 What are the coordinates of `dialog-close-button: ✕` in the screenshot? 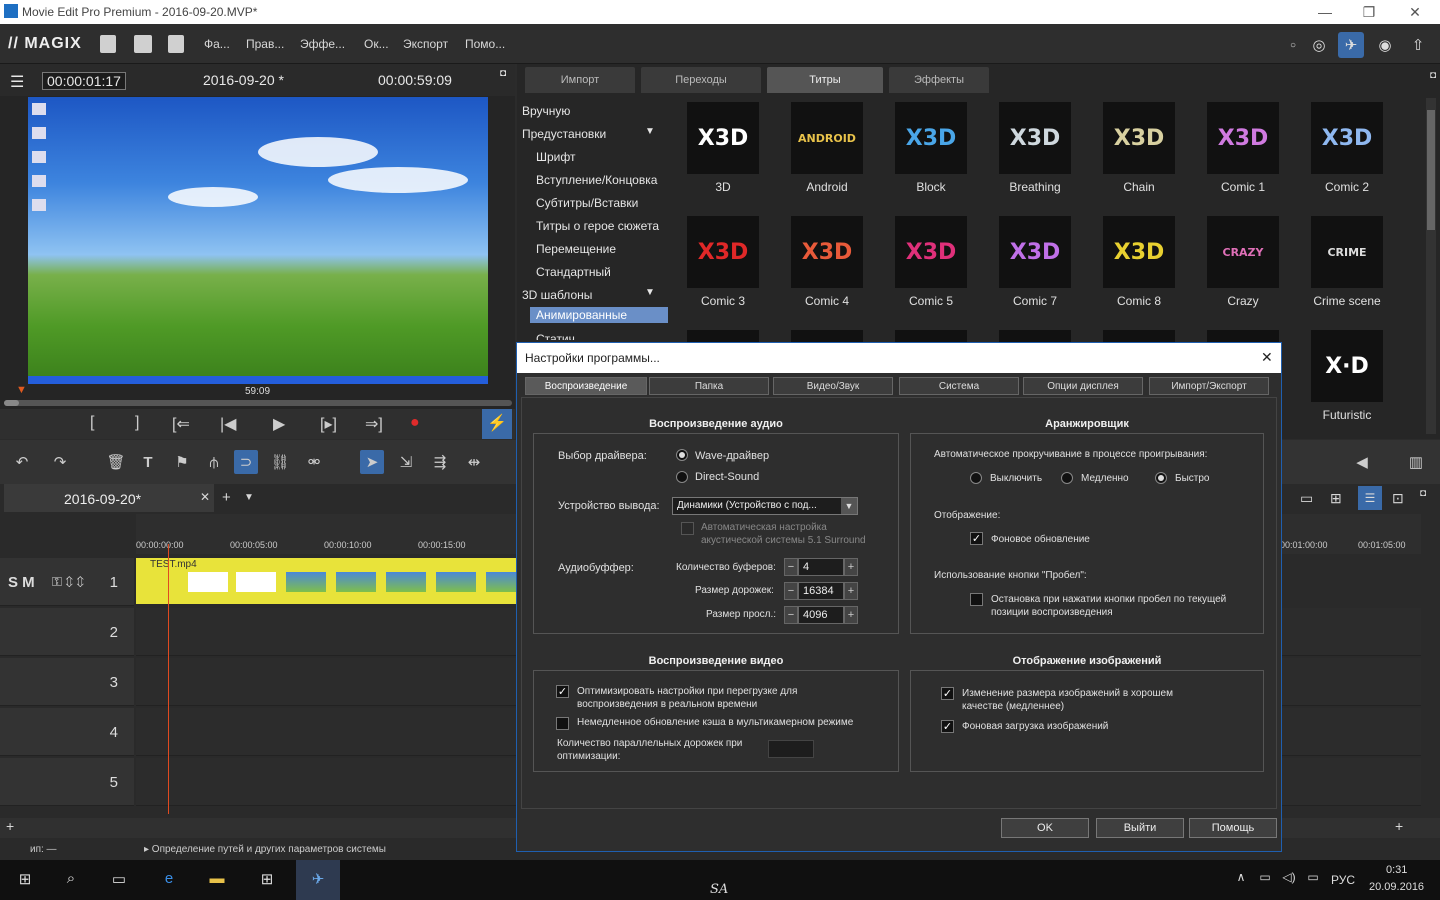 It's located at (1267, 357).